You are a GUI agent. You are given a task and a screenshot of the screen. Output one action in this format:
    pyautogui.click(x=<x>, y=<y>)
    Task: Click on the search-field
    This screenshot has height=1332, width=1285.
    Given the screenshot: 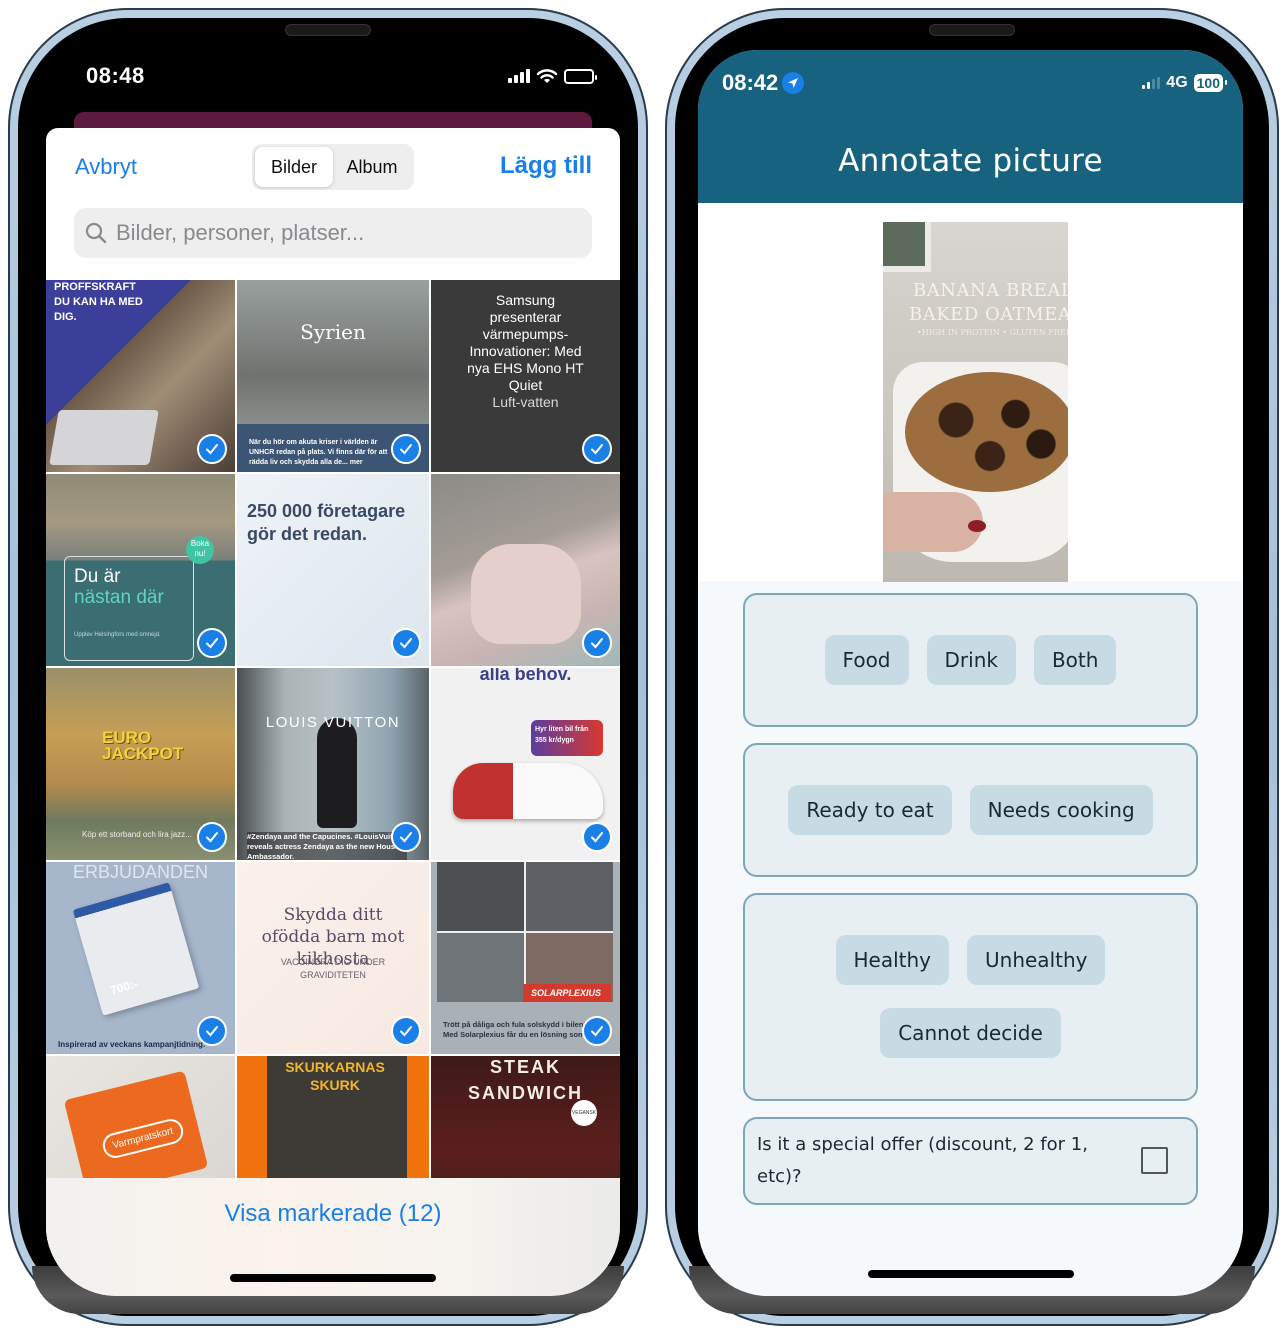 What is the action you would take?
    pyautogui.click(x=333, y=233)
    